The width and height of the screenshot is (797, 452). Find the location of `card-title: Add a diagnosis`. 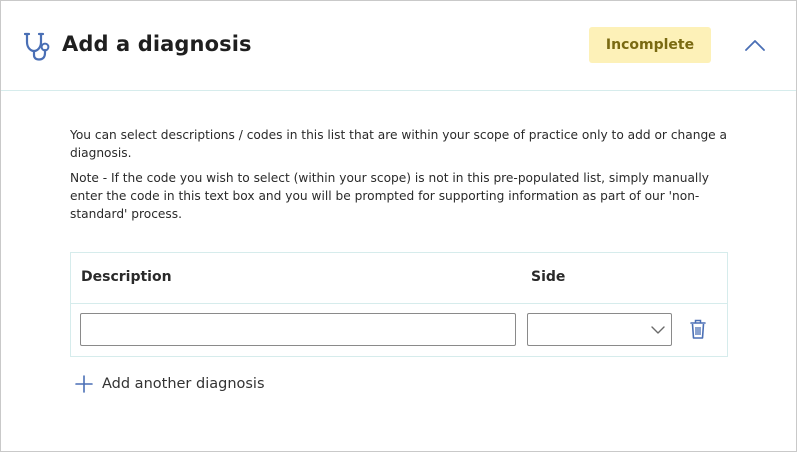

card-title: Add a diagnosis is located at coordinates (157, 44).